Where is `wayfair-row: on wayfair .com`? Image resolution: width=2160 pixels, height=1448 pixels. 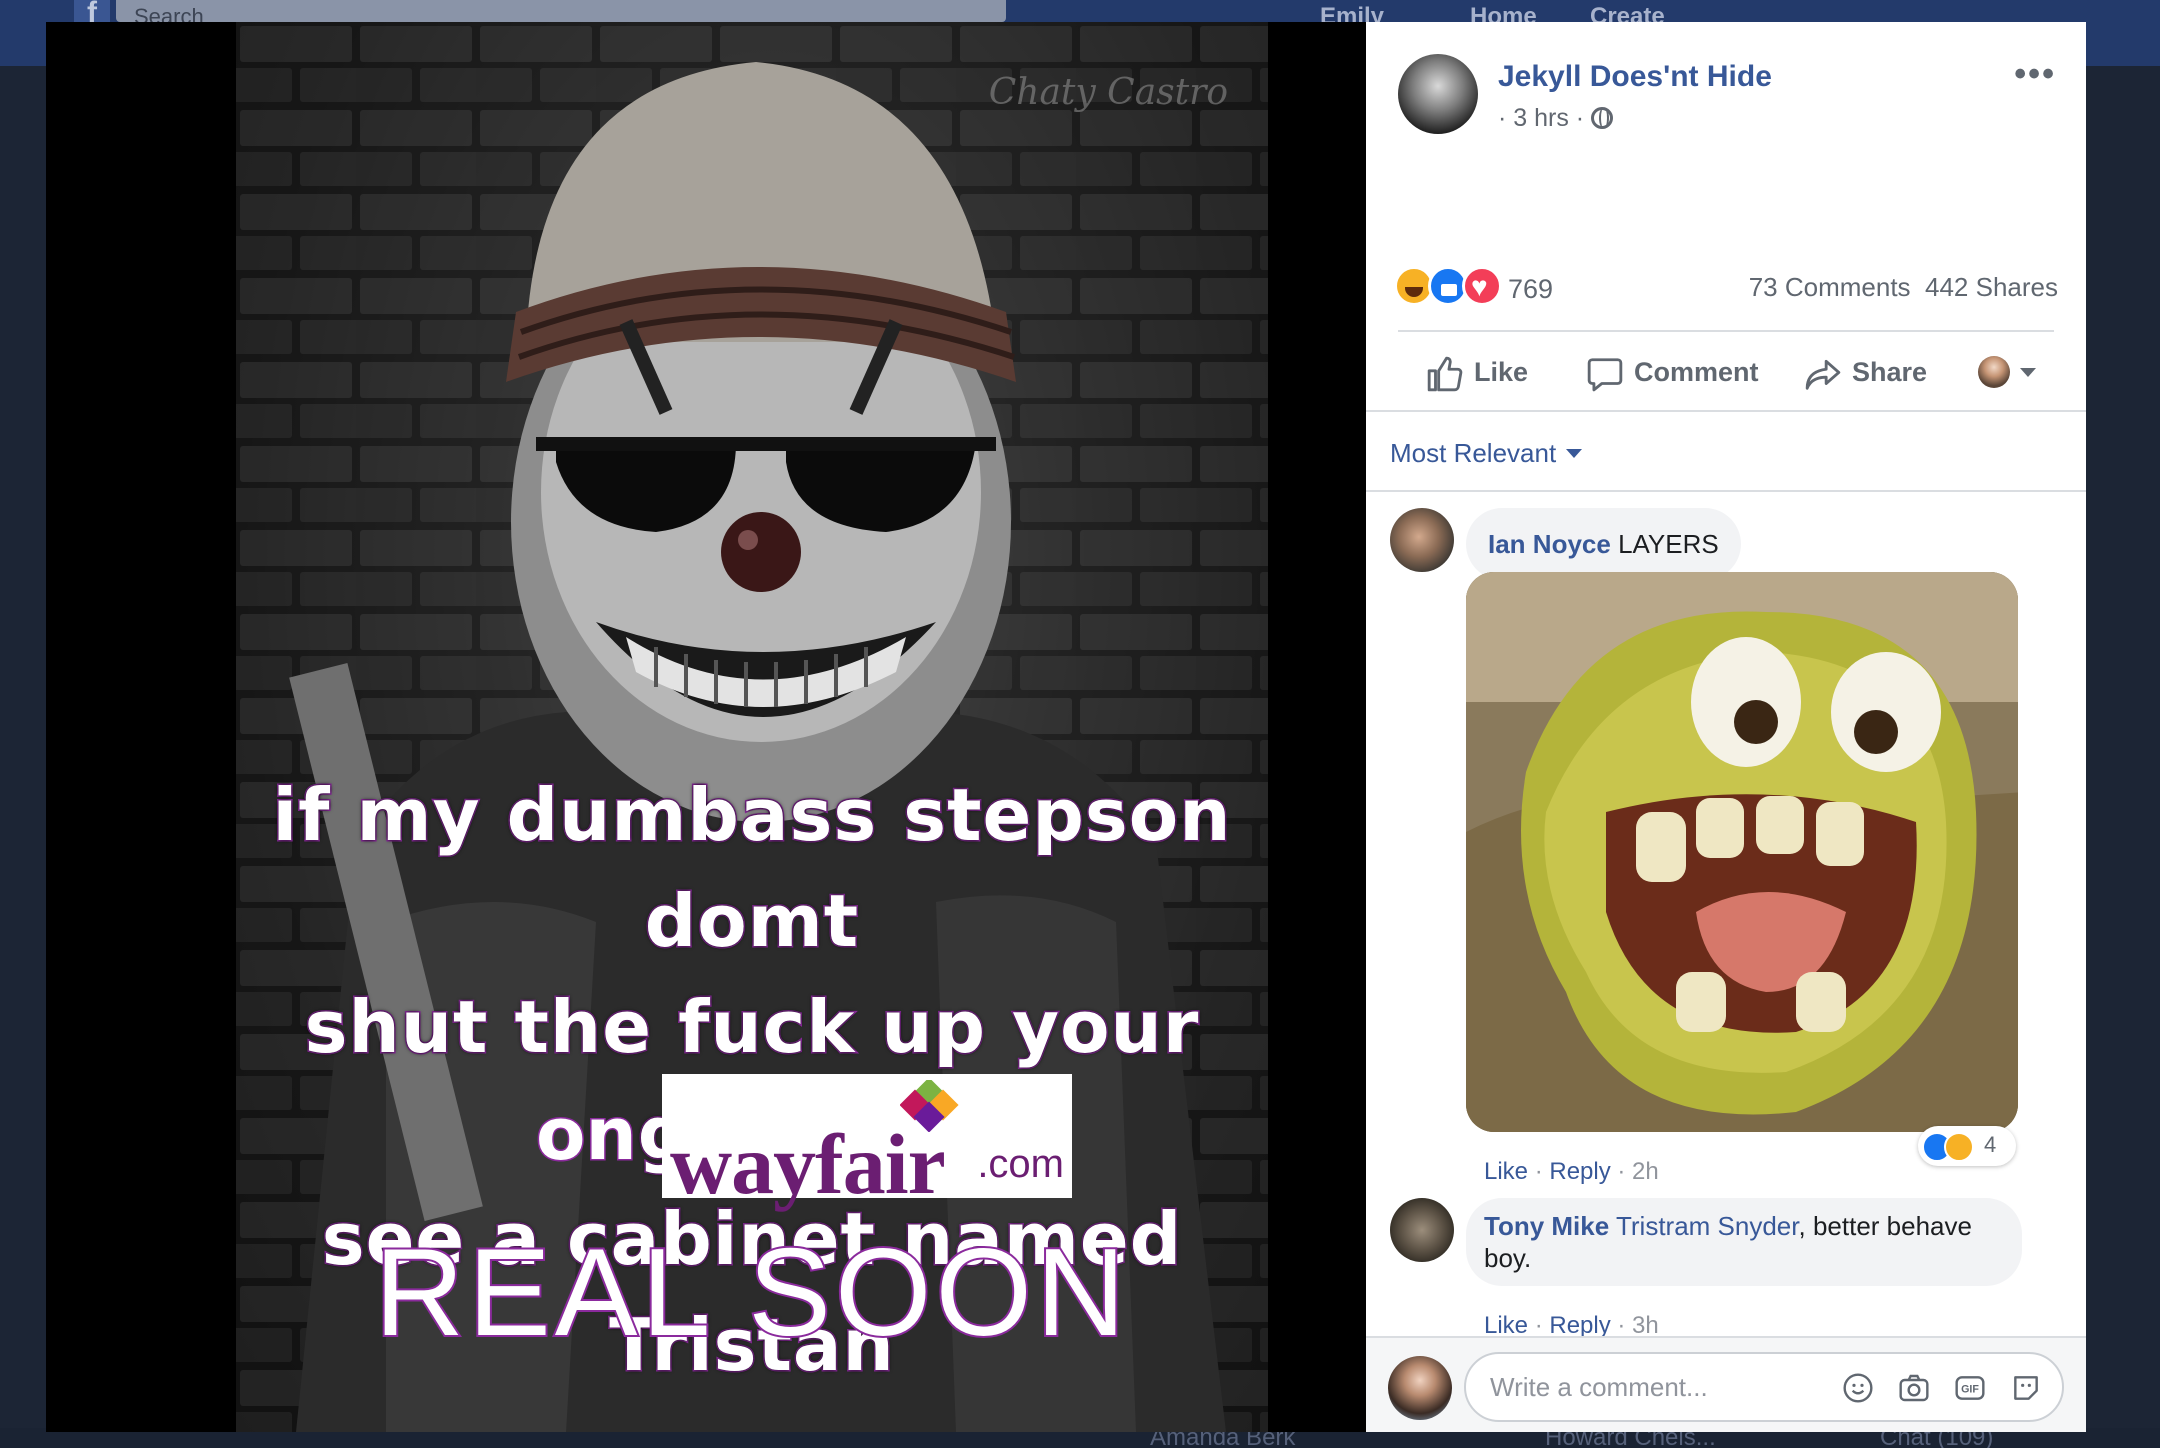
wayfair-row: on wayfair .com is located at coordinates (752, 1143).